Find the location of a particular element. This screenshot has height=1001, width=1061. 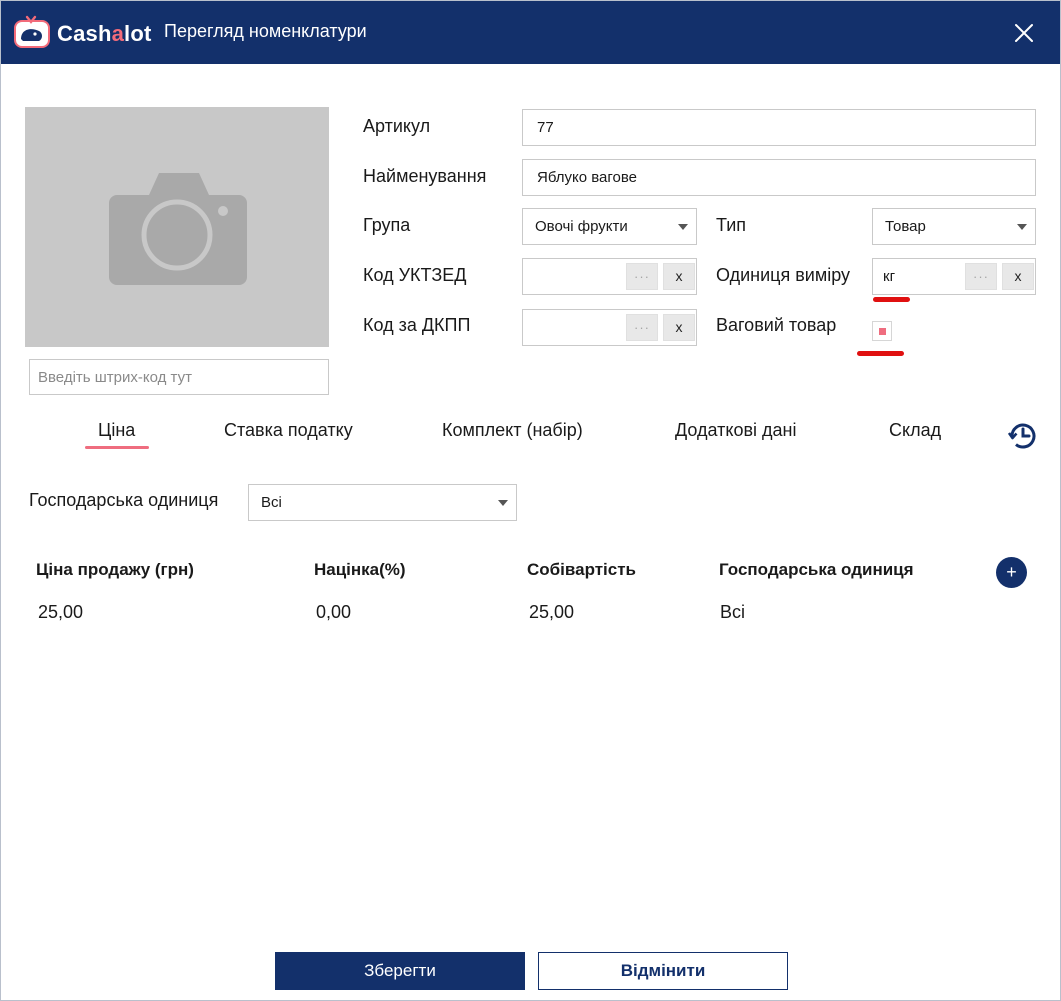

column-header-cost: Собівартість is located at coordinates (582, 569).